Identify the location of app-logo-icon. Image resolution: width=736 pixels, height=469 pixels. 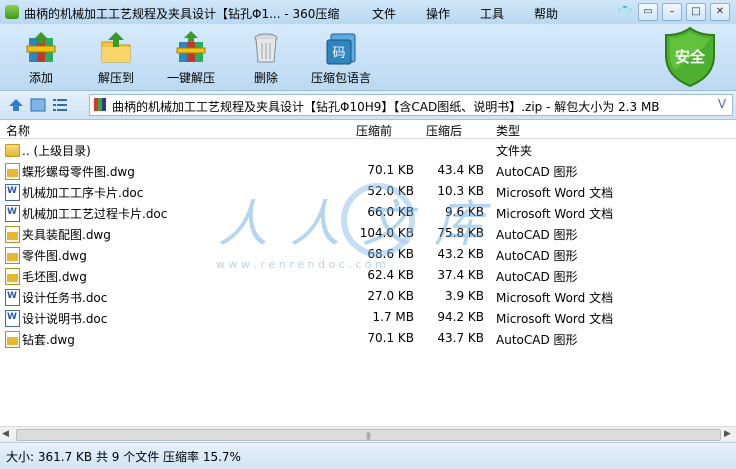
(12, 12).